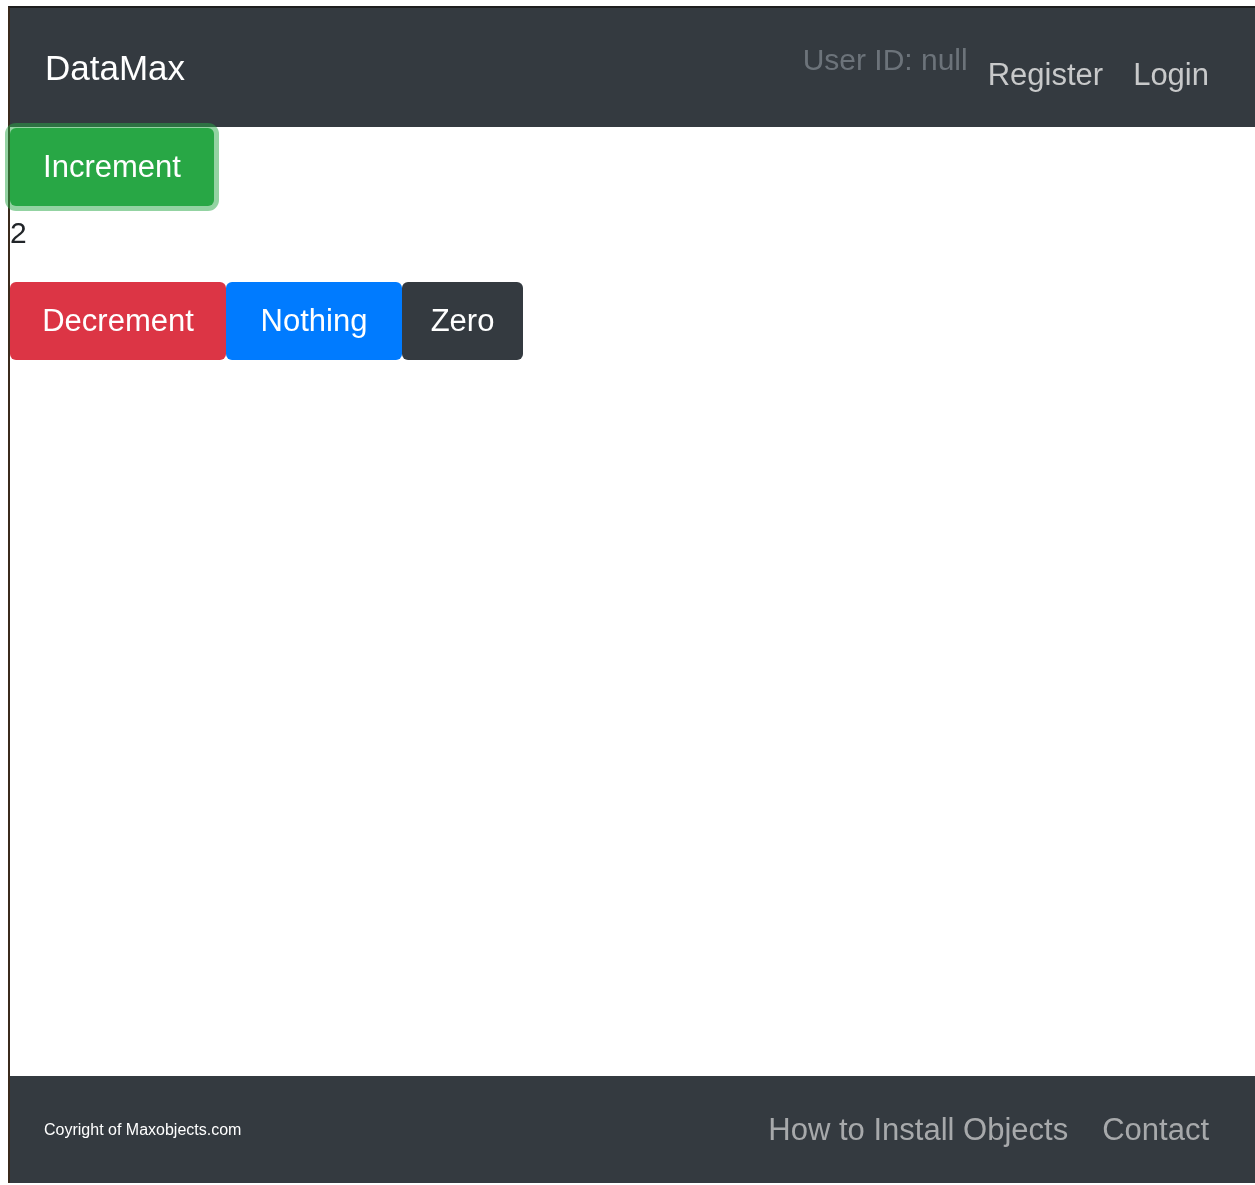 This screenshot has height=1185, width=1255. Describe the element at coordinates (885, 59) in the screenshot. I see `user-id-text: User ID: null` at that location.